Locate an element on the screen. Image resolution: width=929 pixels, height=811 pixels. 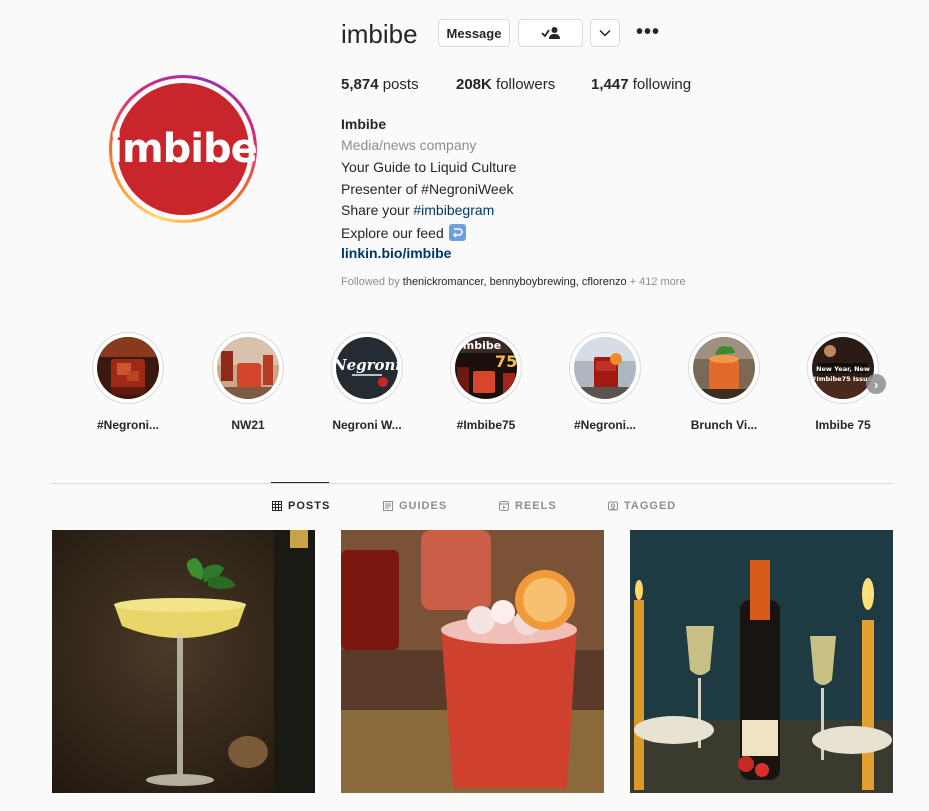
avatar-logo-text: imbibe is located at coordinates (183, 149).